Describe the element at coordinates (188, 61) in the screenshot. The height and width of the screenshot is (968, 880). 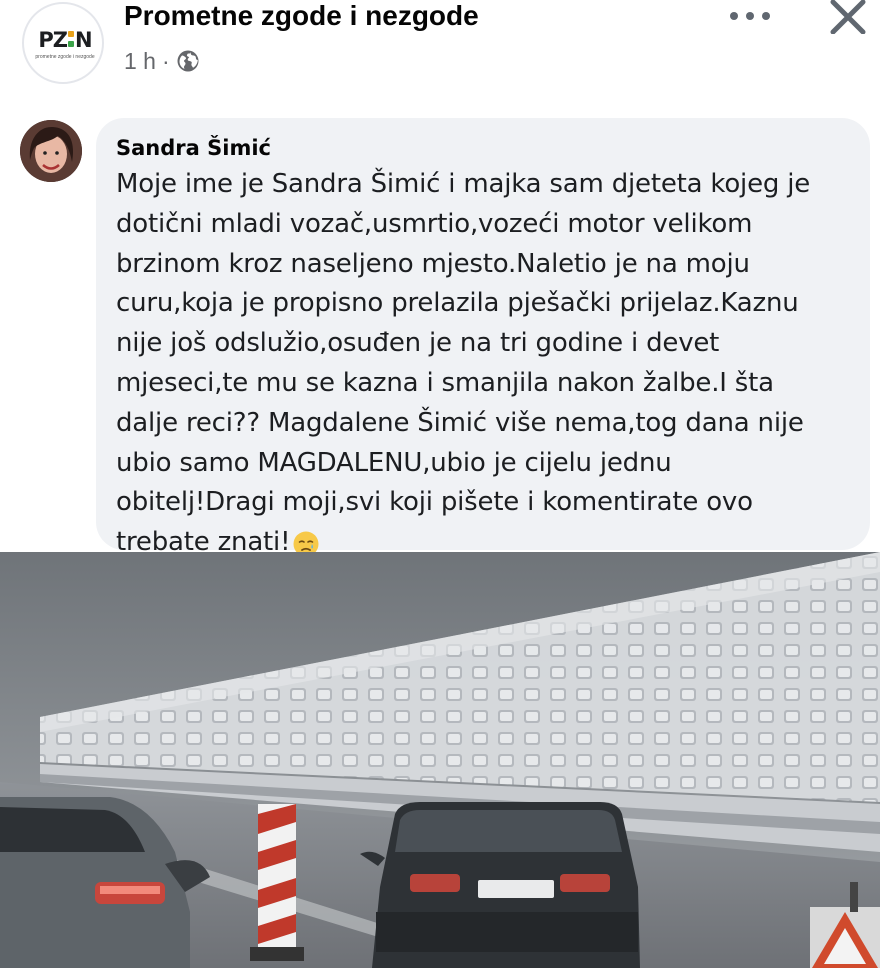
I see `globe-icon` at that location.